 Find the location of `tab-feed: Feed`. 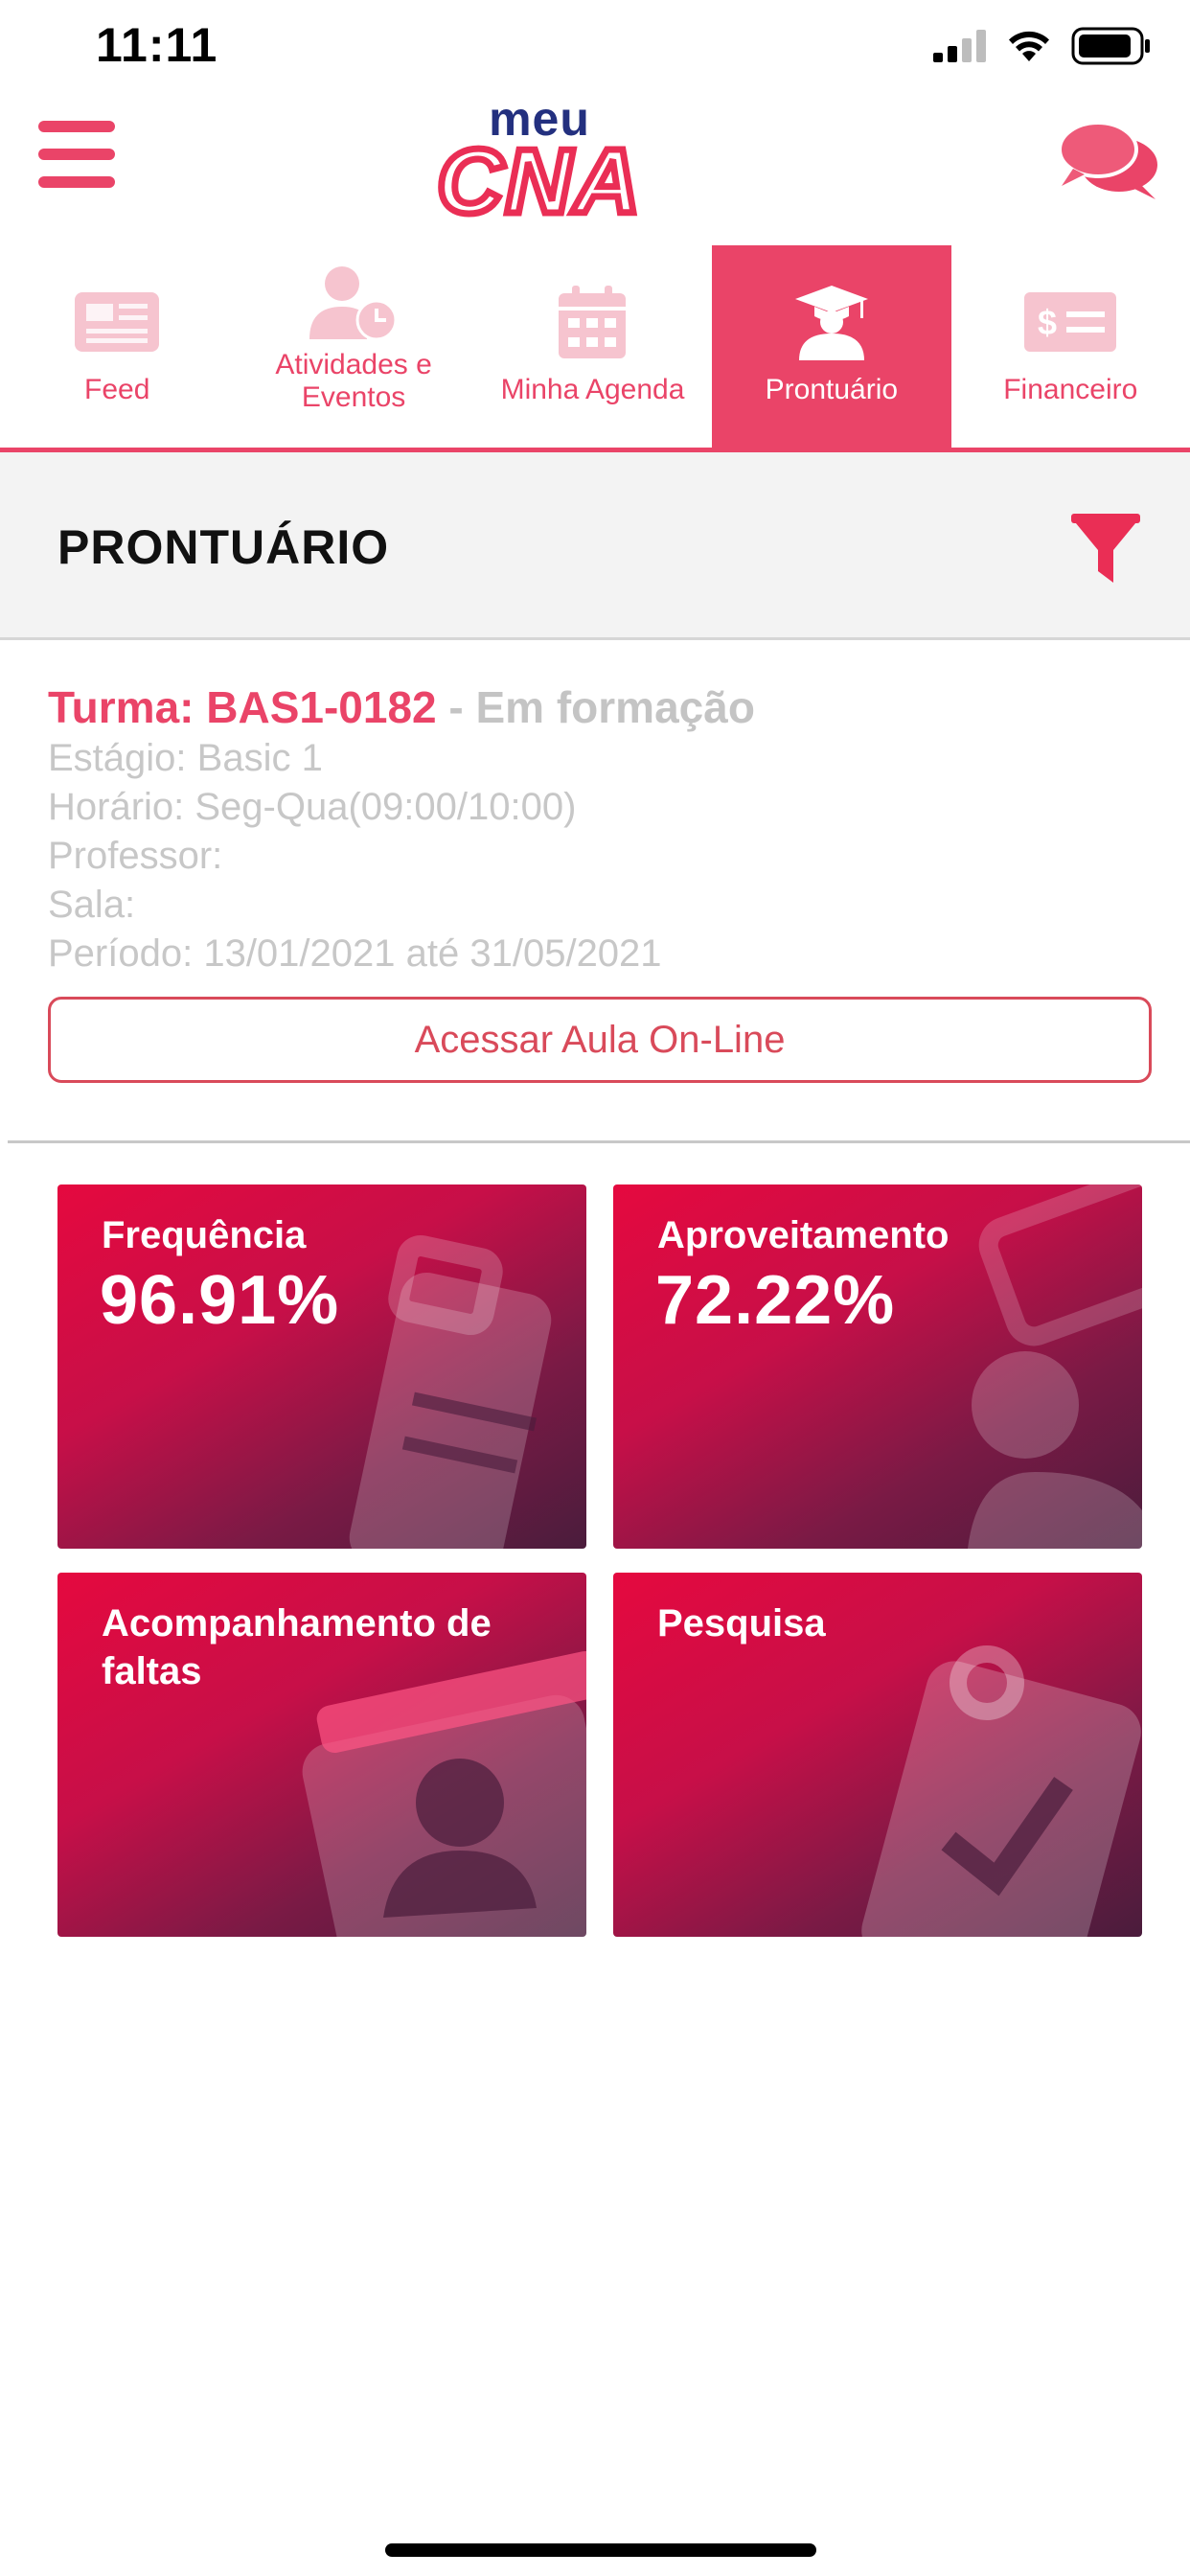

tab-feed: Feed is located at coordinates (117, 346).